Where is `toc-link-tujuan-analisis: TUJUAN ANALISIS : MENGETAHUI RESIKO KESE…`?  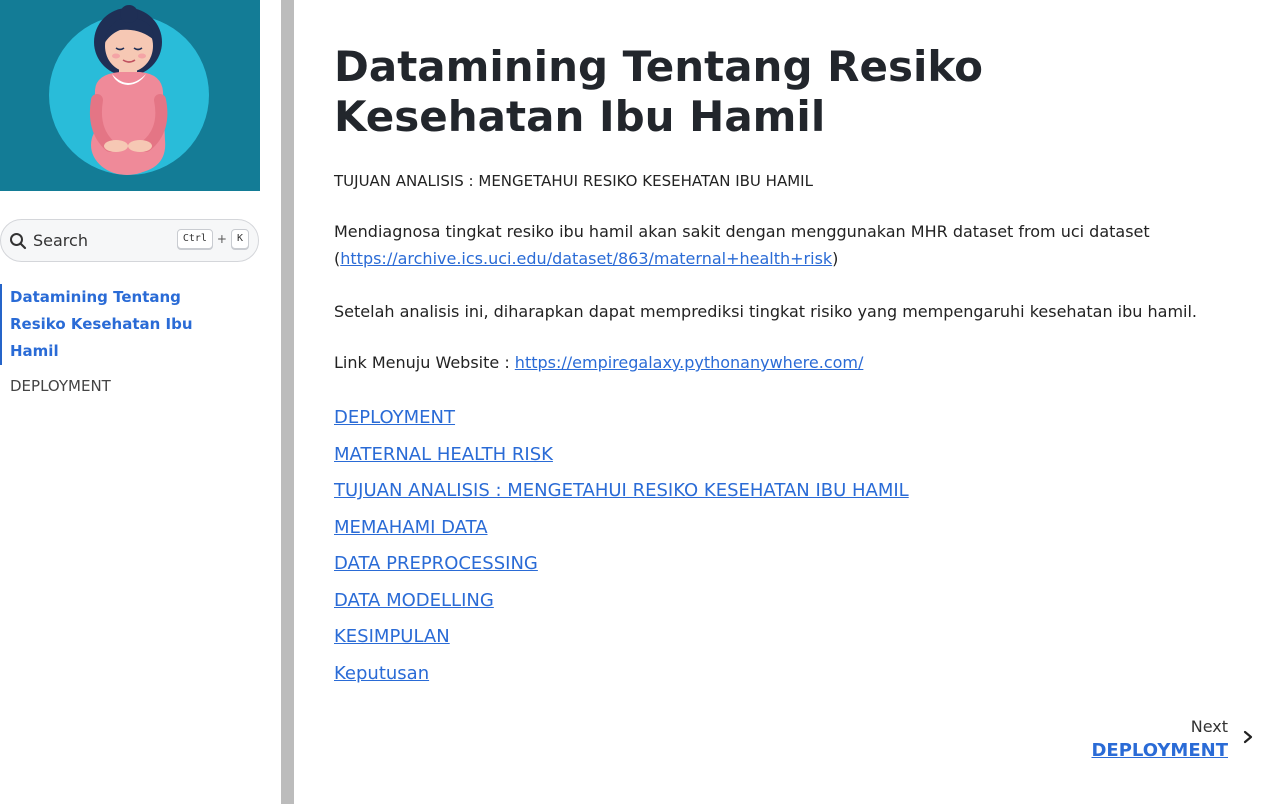
toc-link-tujuan-analisis: TUJUAN ANALISIS : MENGETAHUI RESIKO KESE… is located at coordinates (621, 491).